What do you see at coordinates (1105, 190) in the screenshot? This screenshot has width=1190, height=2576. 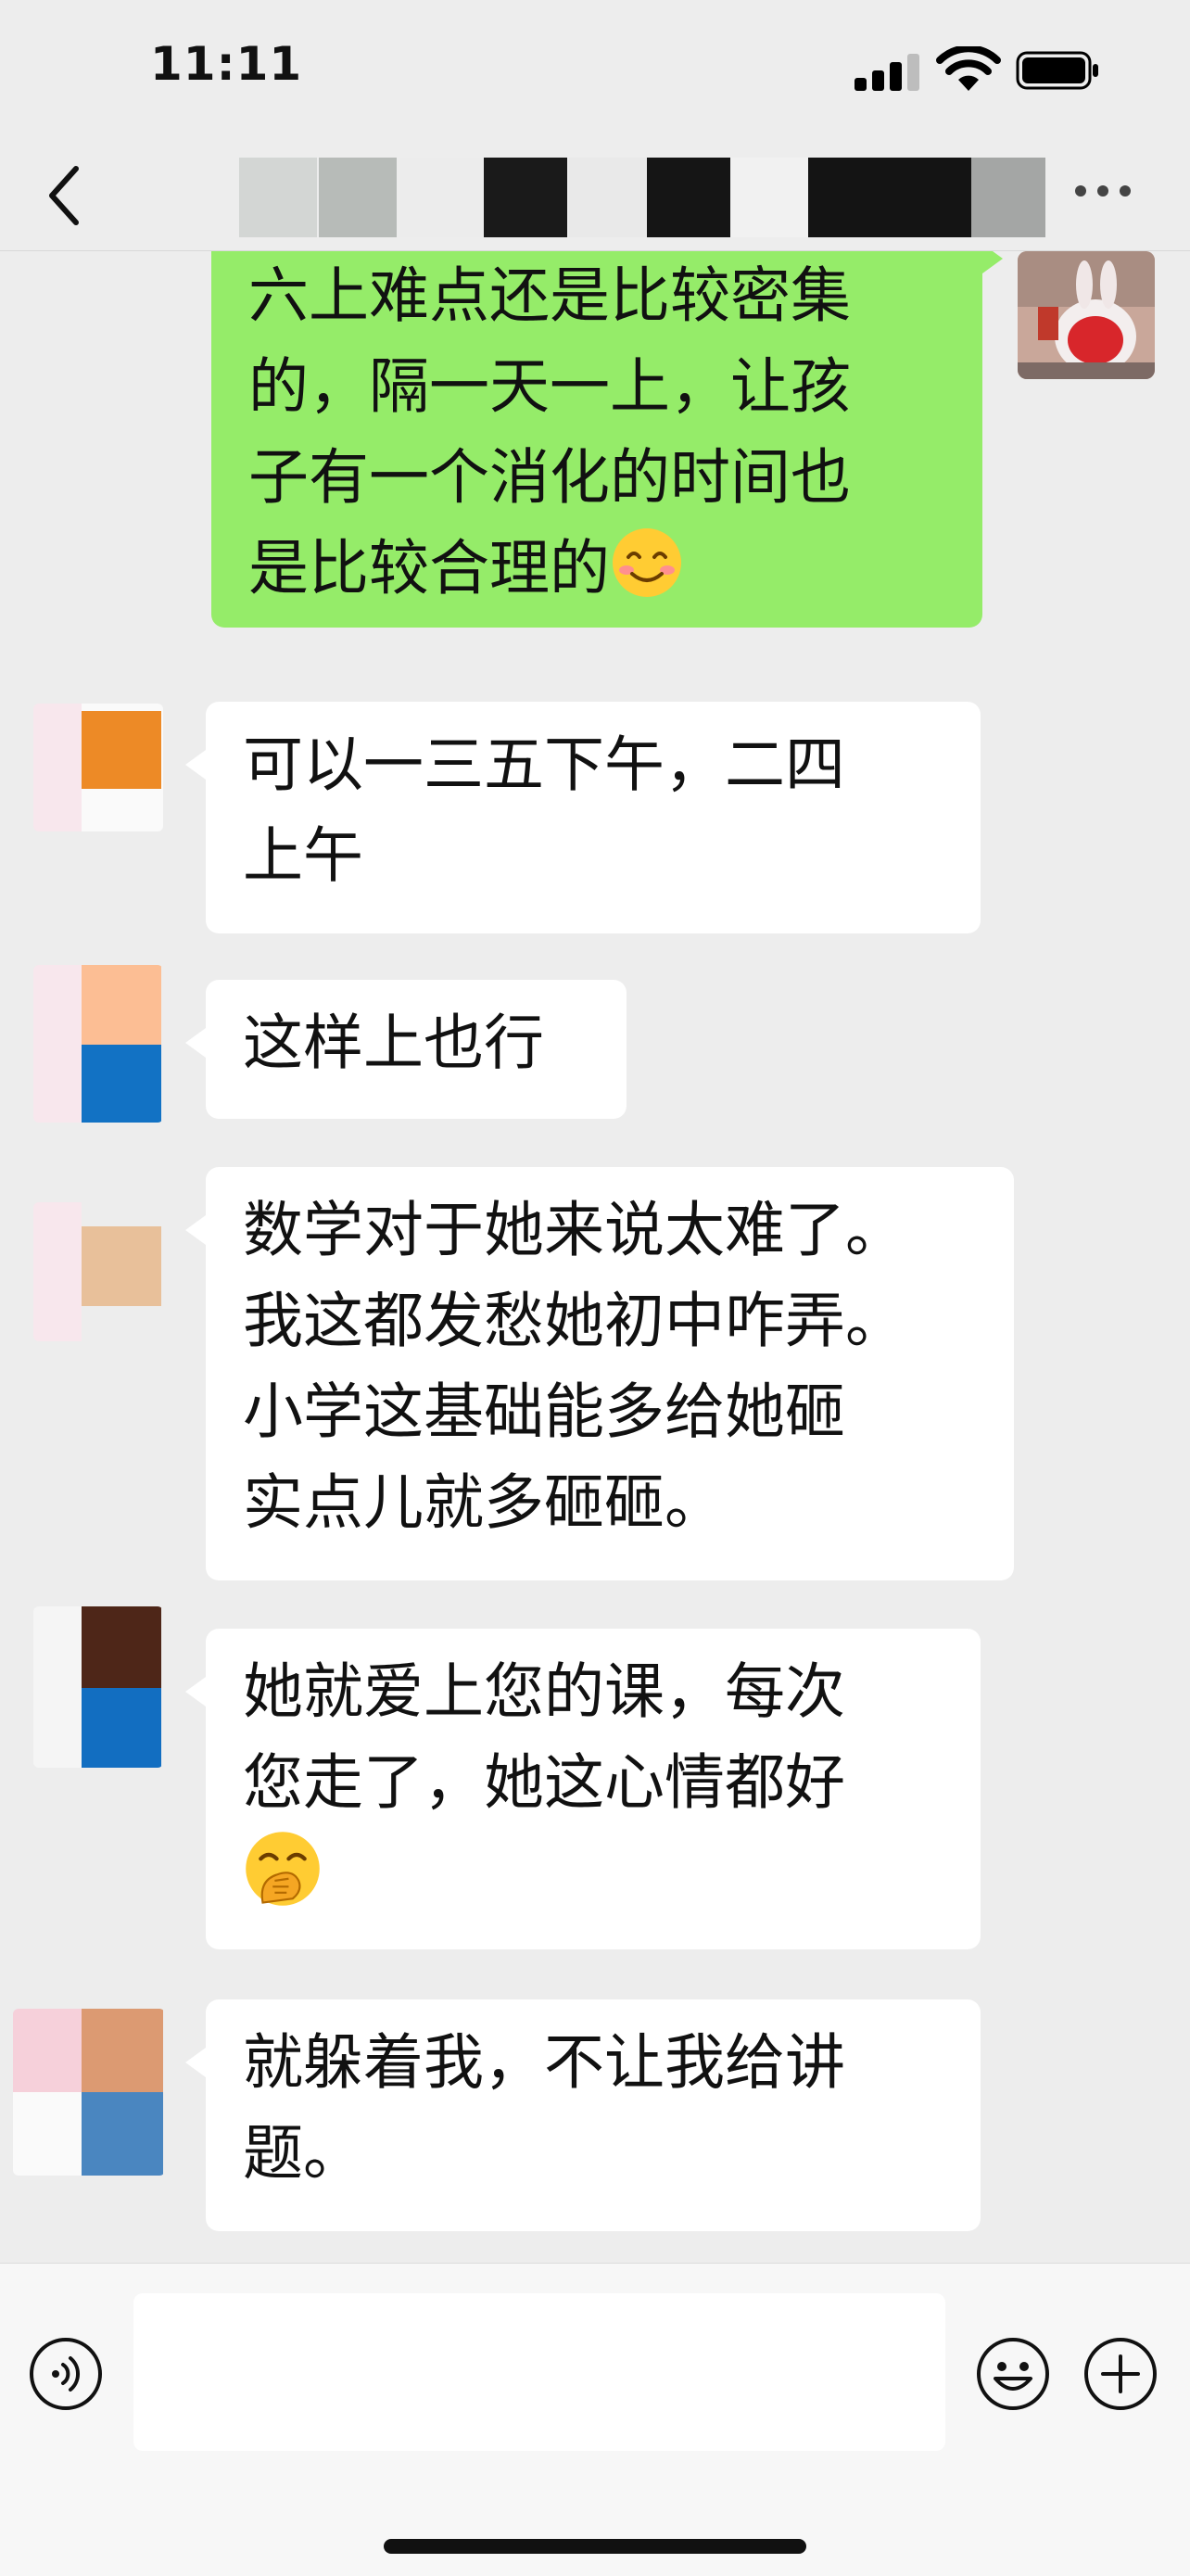 I see `more-options-icon` at bounding box center [1105, 190].